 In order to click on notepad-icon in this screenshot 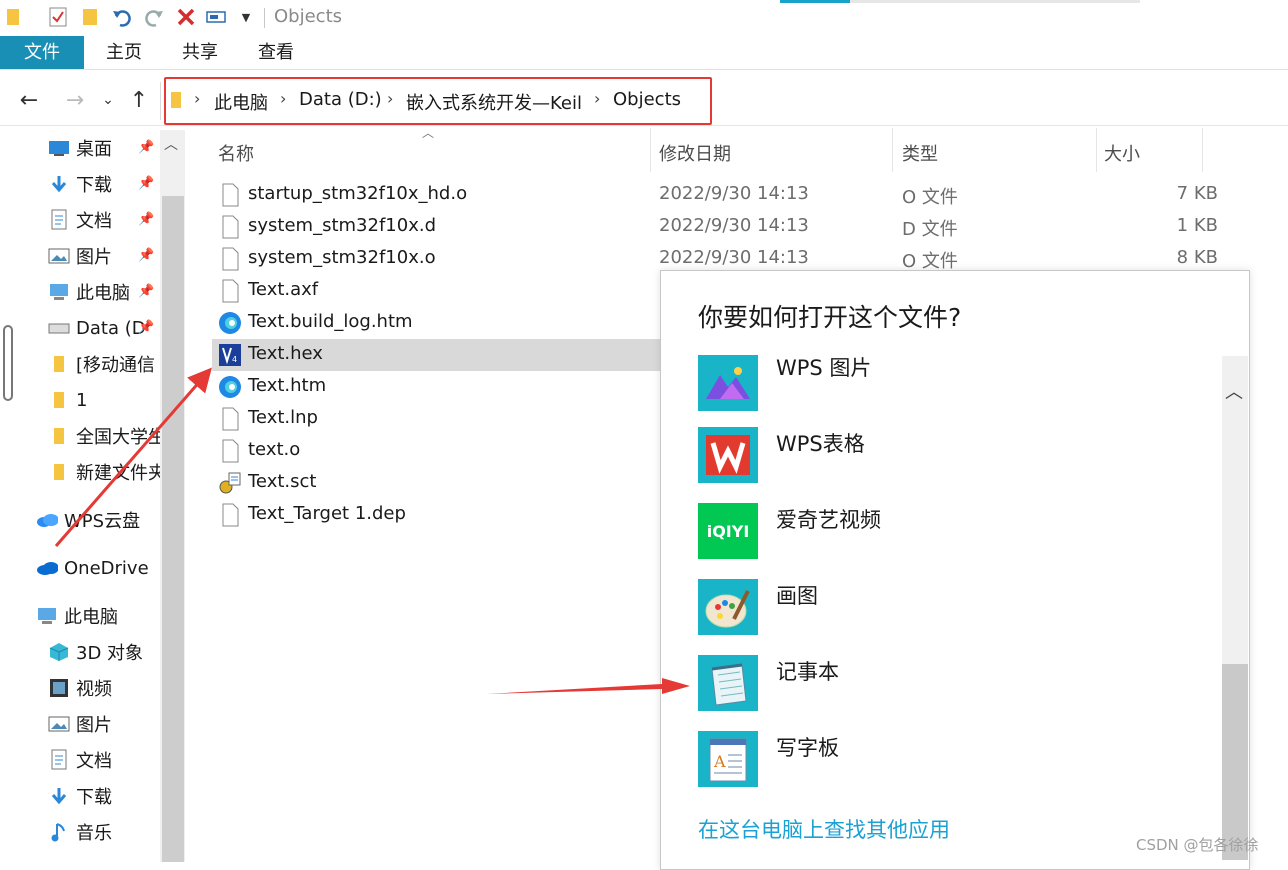, I will do `click(728, 683)`.